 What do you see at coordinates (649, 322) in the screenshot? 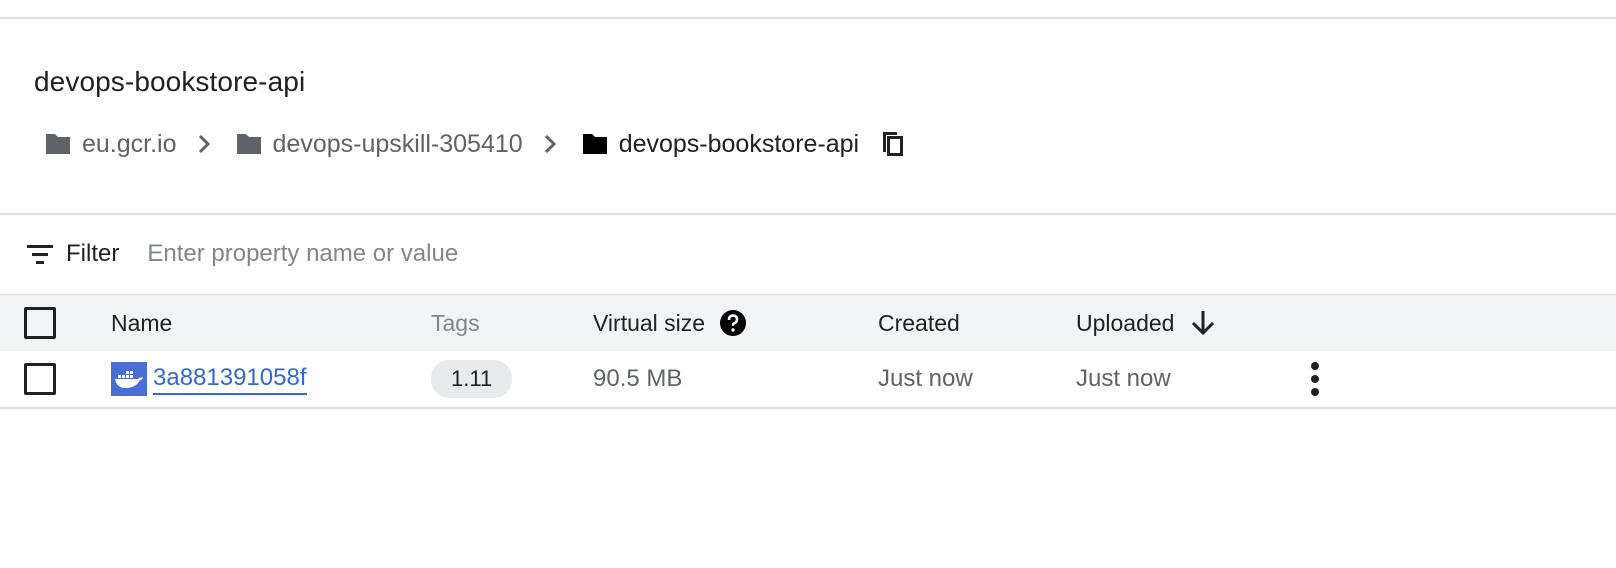
I see `column-header-label: Virtual size` at bounding box center [649, 322].